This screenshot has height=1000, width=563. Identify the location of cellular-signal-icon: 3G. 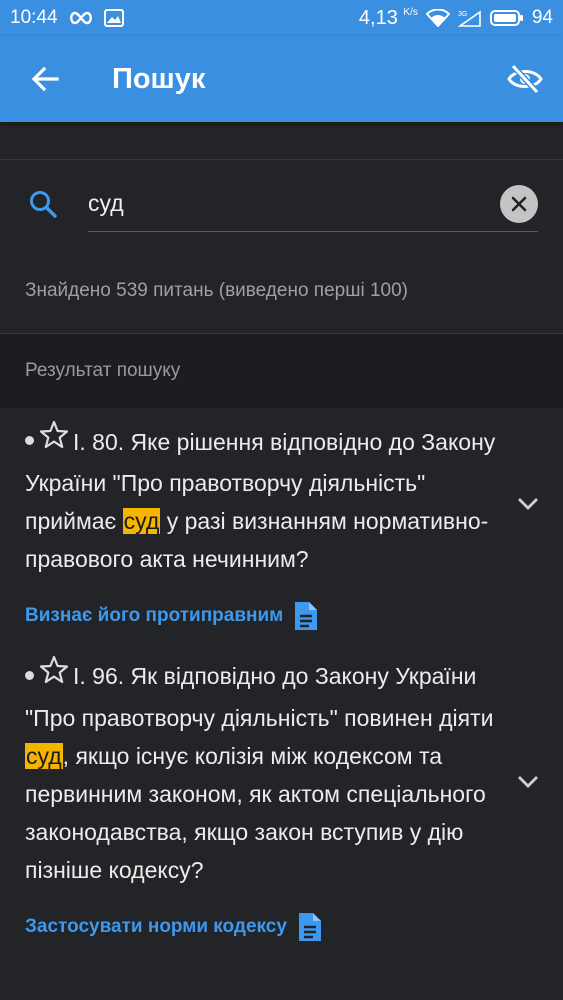
(469, 18).